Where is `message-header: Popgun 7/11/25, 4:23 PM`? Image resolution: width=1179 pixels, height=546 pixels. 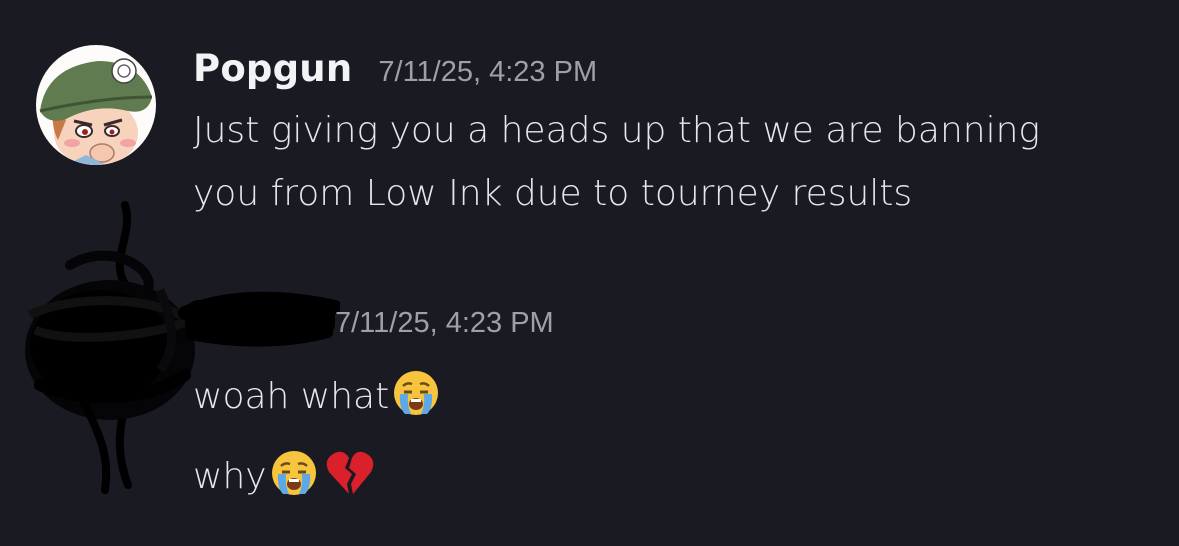
message-header: Popgun 7/11/25, 4:23 PM is located at coordinates (395, 68).